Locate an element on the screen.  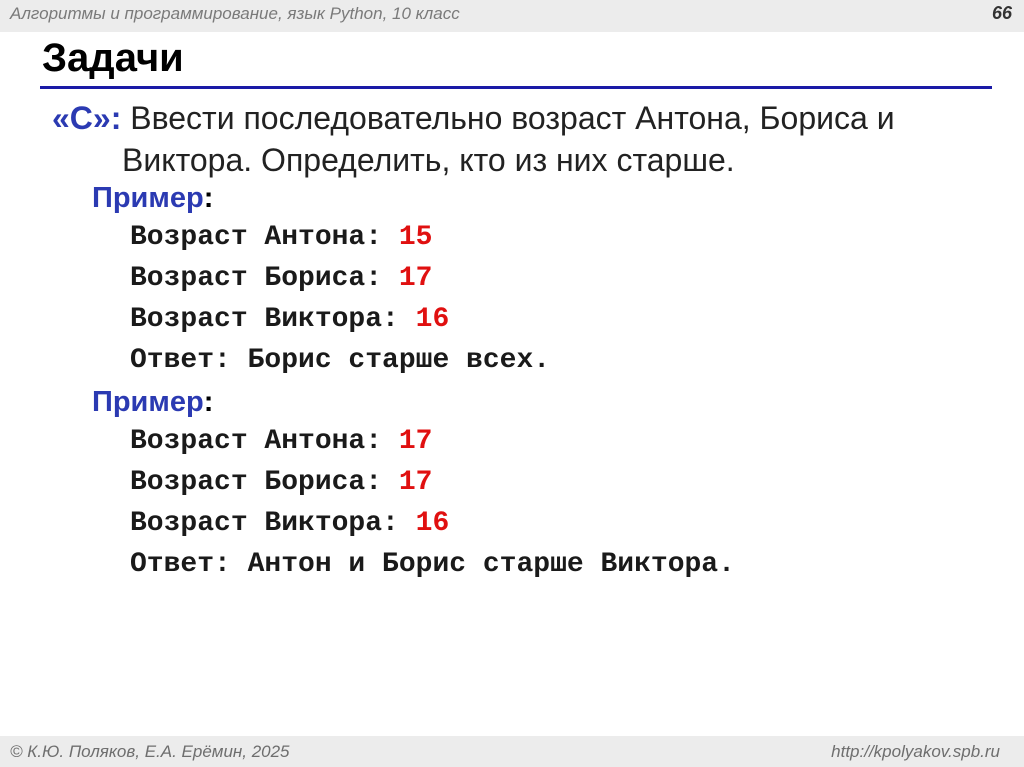
slide-title: Задачи is located at coordinates (113, 58).